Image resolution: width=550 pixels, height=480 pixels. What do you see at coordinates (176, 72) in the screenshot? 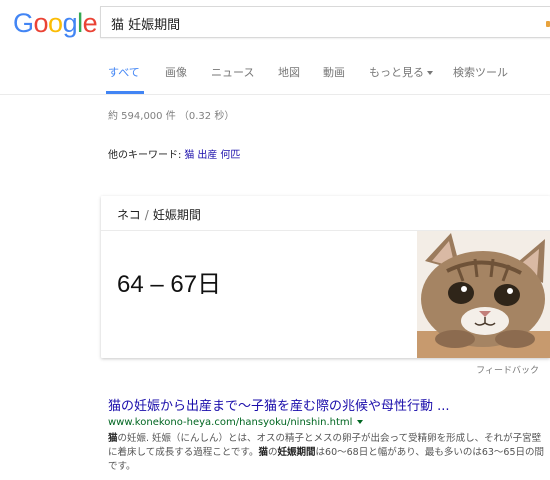
I see `tab-images: 画像` at bounding box center [176, 72].